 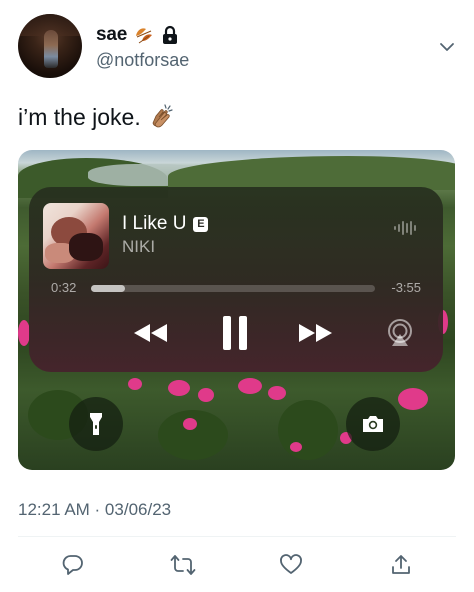 What do you see at coordinates (233, 288) in the screenshot?
I see `playback-scrubber` at bounding box center [233, 288].